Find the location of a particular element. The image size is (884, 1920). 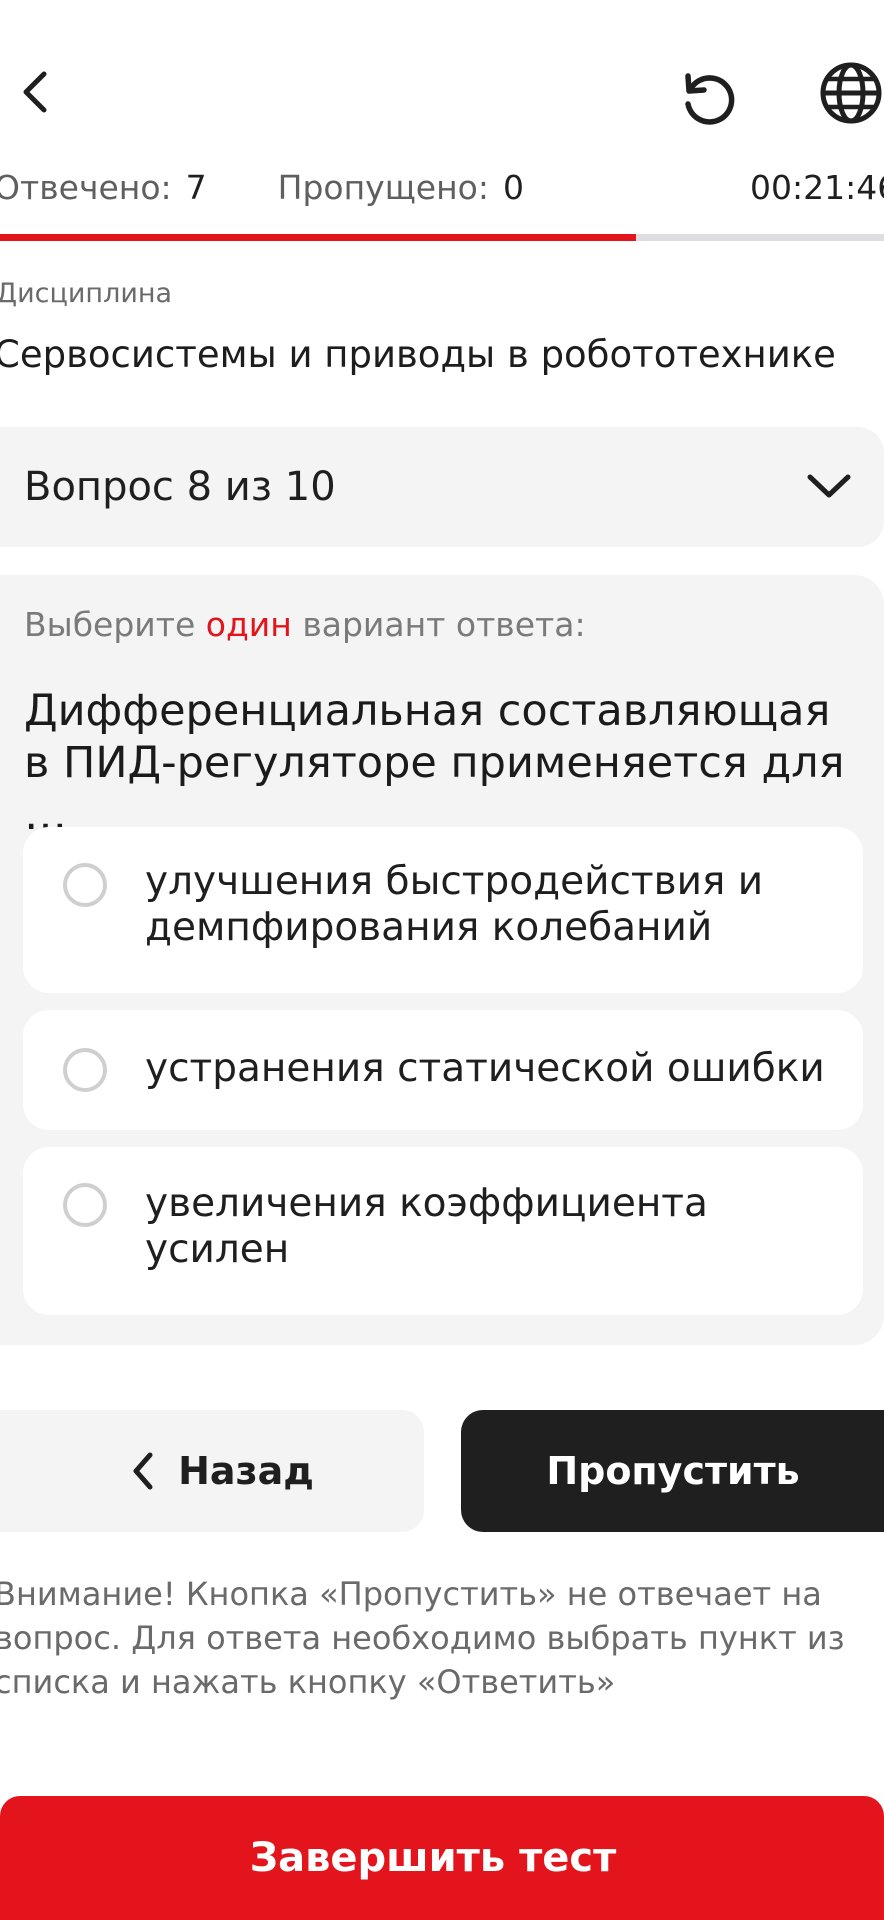

skip-button: Пропустить is located at coordinates (672, 1471).